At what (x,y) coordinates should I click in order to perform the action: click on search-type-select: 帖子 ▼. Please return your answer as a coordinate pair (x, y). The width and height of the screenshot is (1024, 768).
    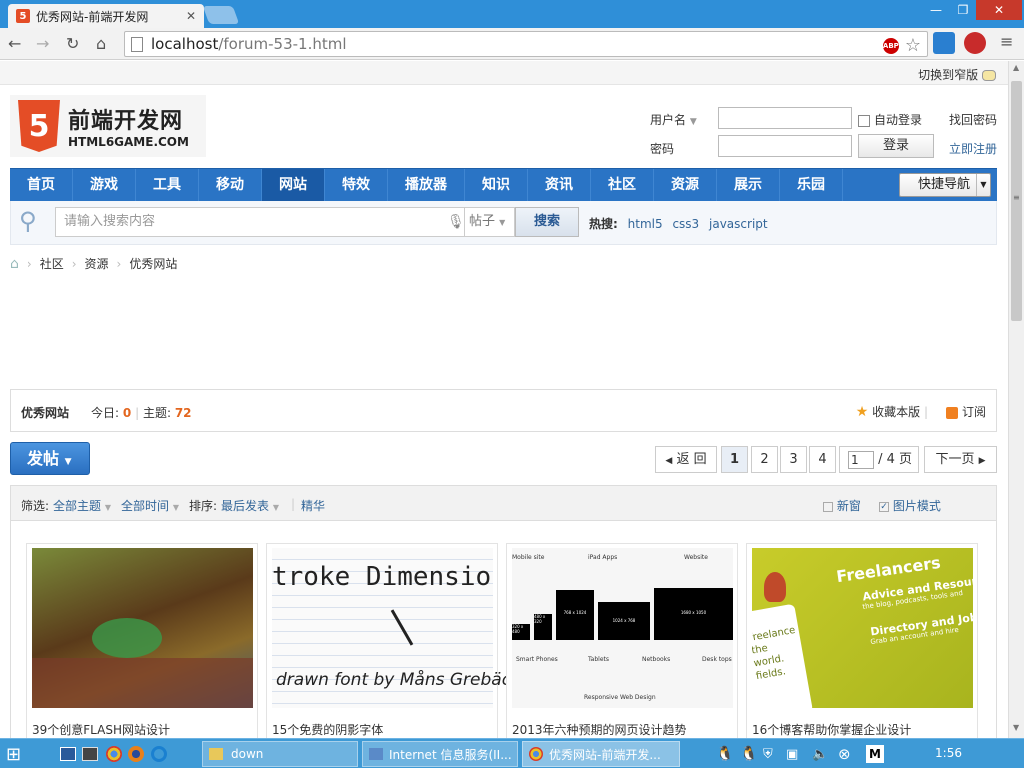
    Looking at the image, I should click on (490, 222).